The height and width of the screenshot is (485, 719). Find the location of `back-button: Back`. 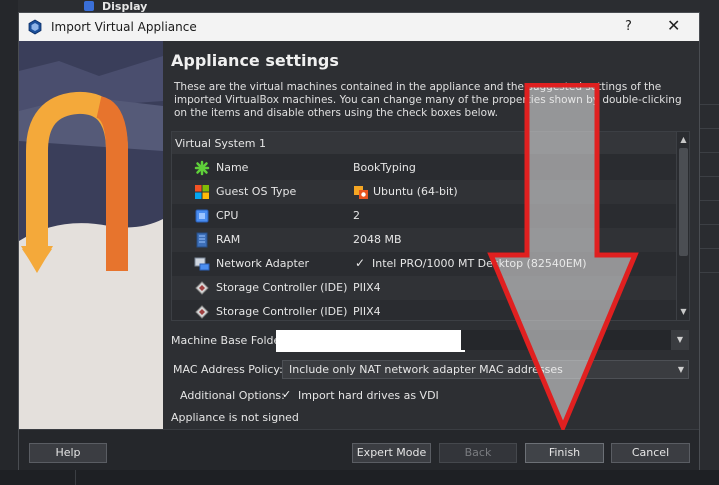

back-button: Back is located at coordinates (478, 453).